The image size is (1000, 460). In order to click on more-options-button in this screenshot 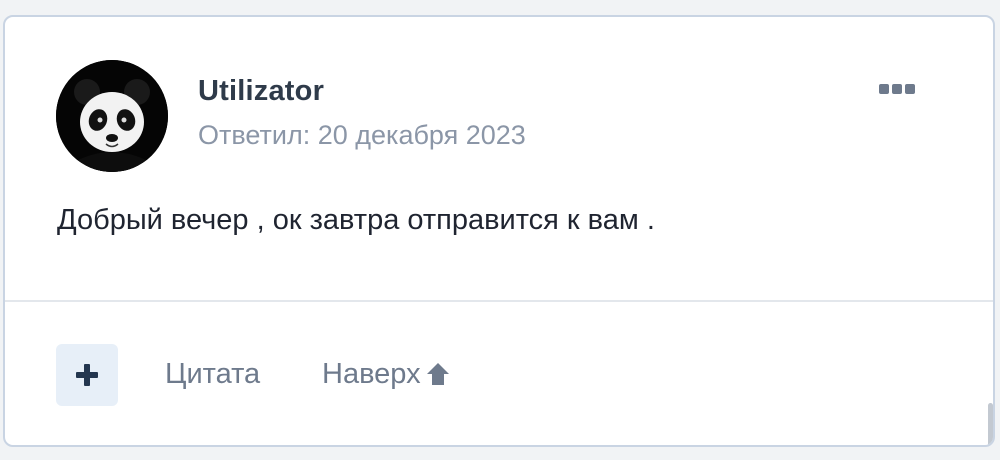, I will do `click(897, 89)`.